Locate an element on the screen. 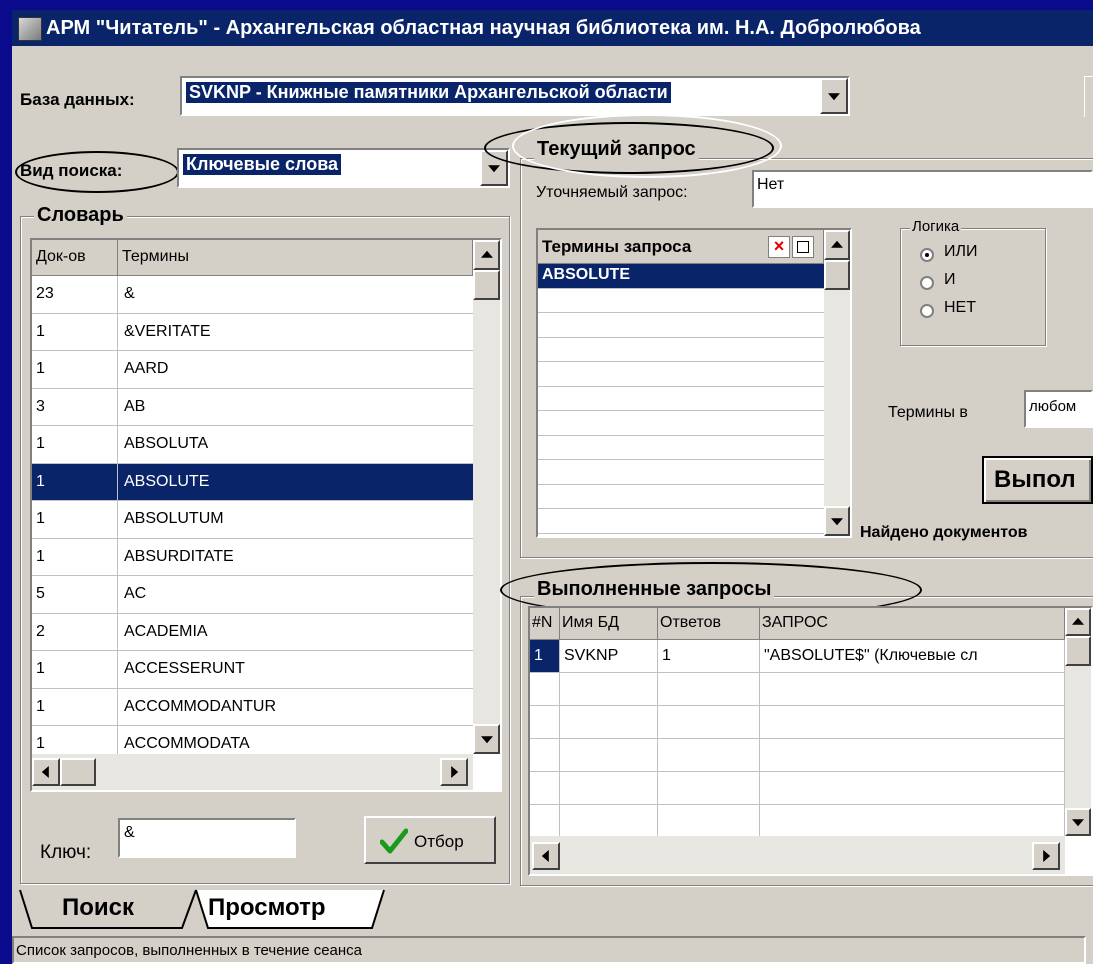 The image size is (1093, 964). executed-vscrollbar is located at coordinates (1078, 722).